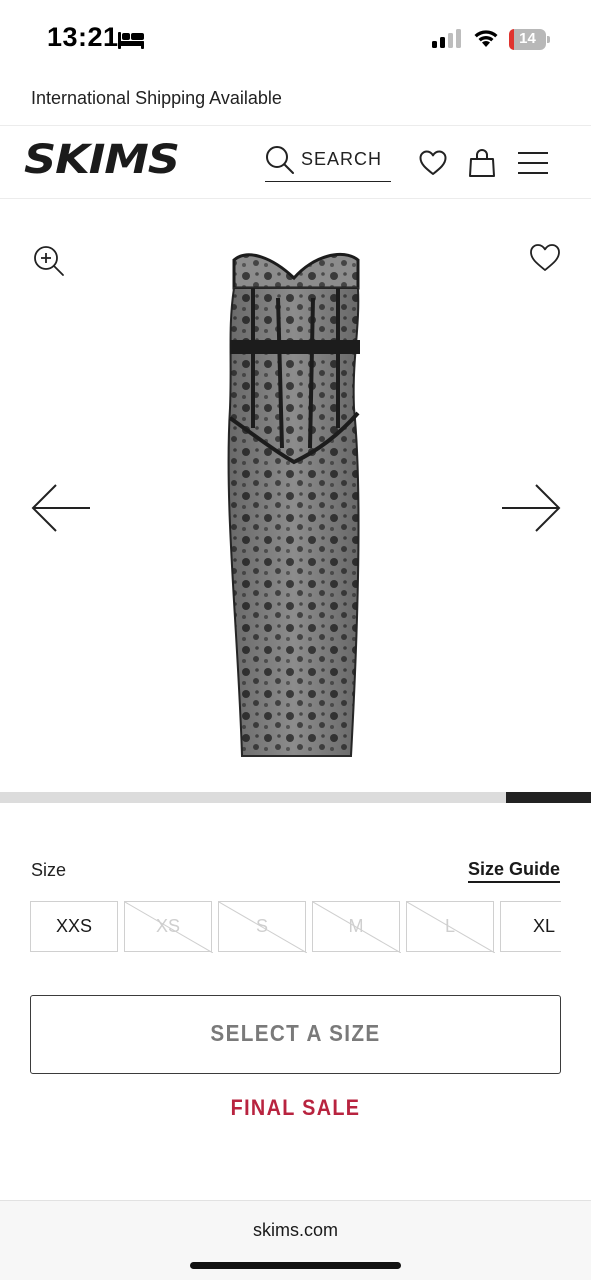 The image size is (591, 1280). I want to click on signal-icon, so click(446, 38).